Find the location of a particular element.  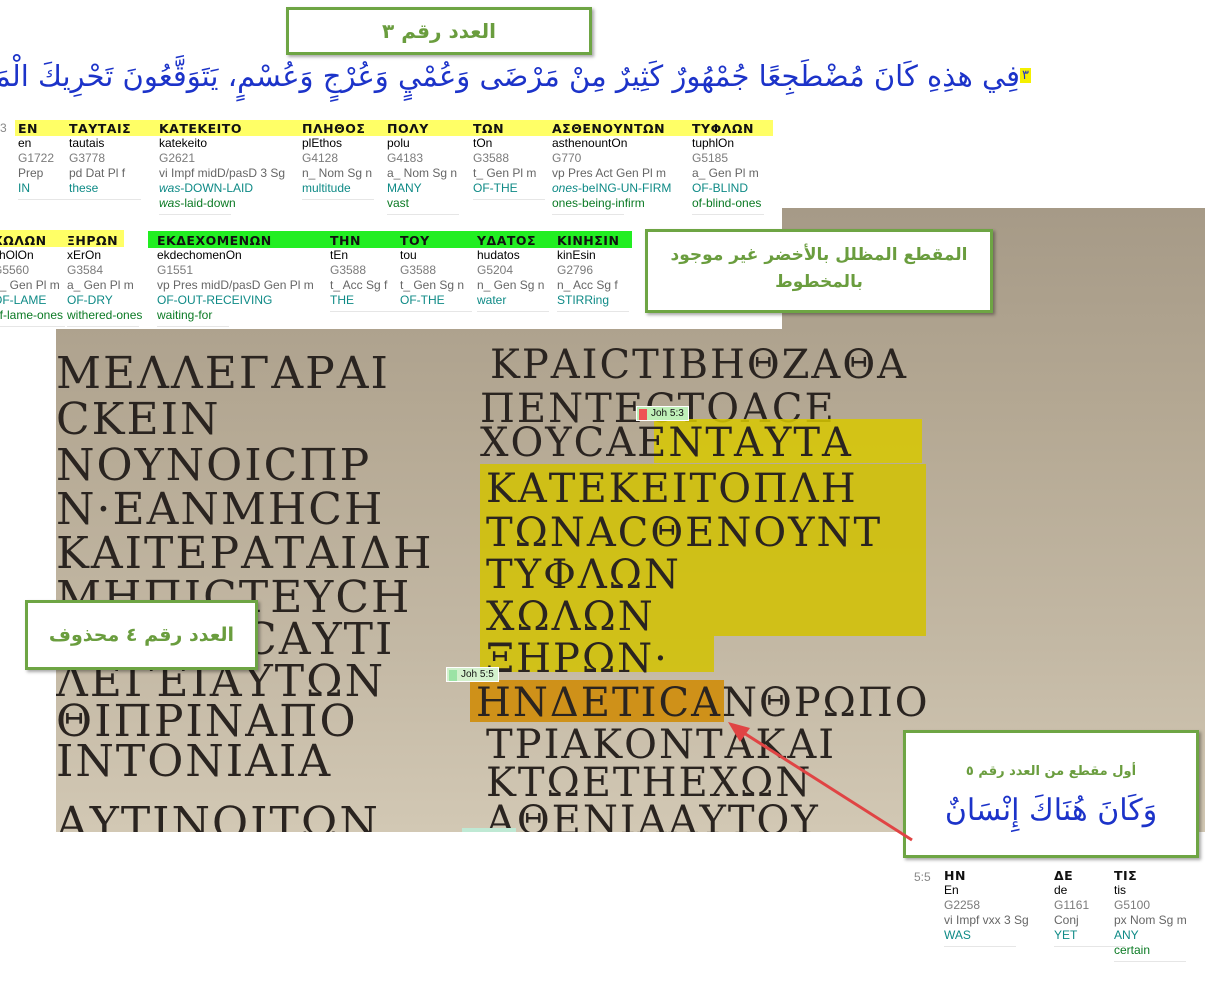

interlinear-word: ΠΟΛΥ polu G4183 a_ Nom Sg n MANY vast is located at coordinates (423, 168).